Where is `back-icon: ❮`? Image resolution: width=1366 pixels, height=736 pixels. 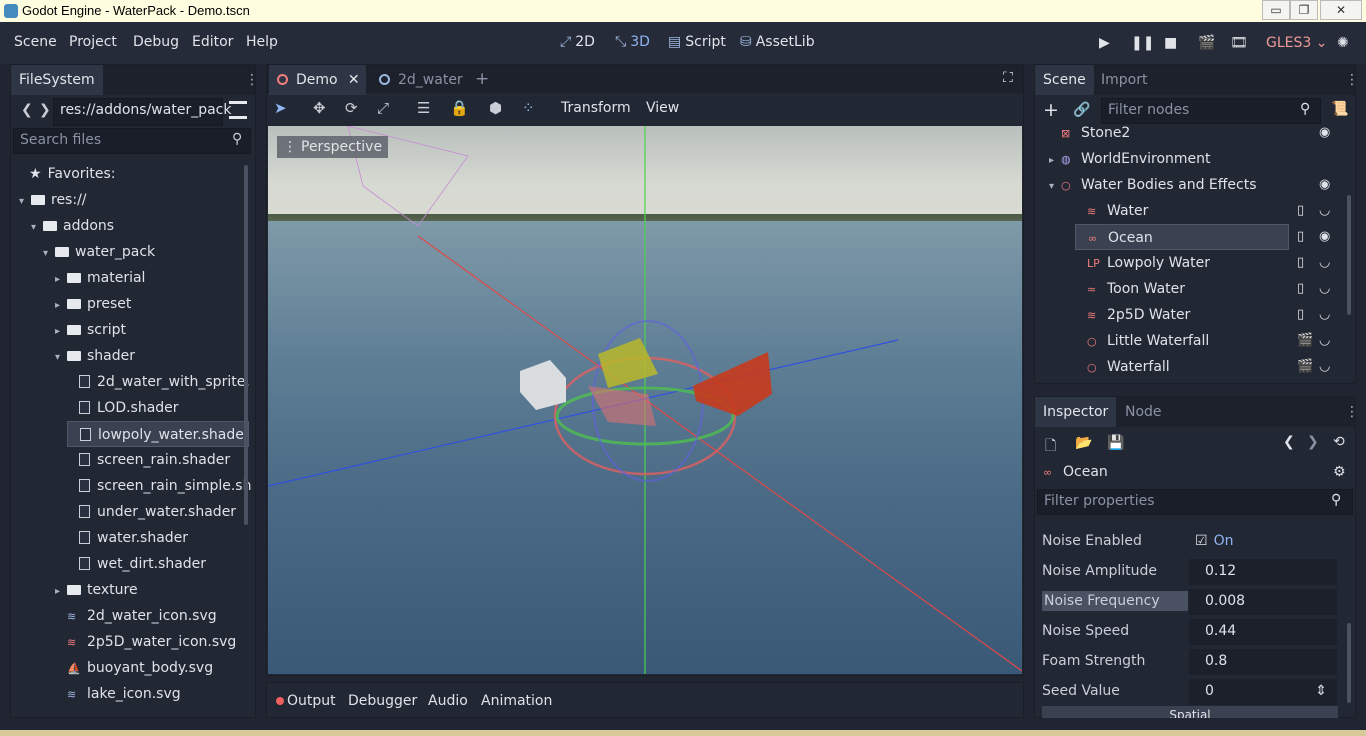
back-icon: ❮ is located at coordinates (27, 110).